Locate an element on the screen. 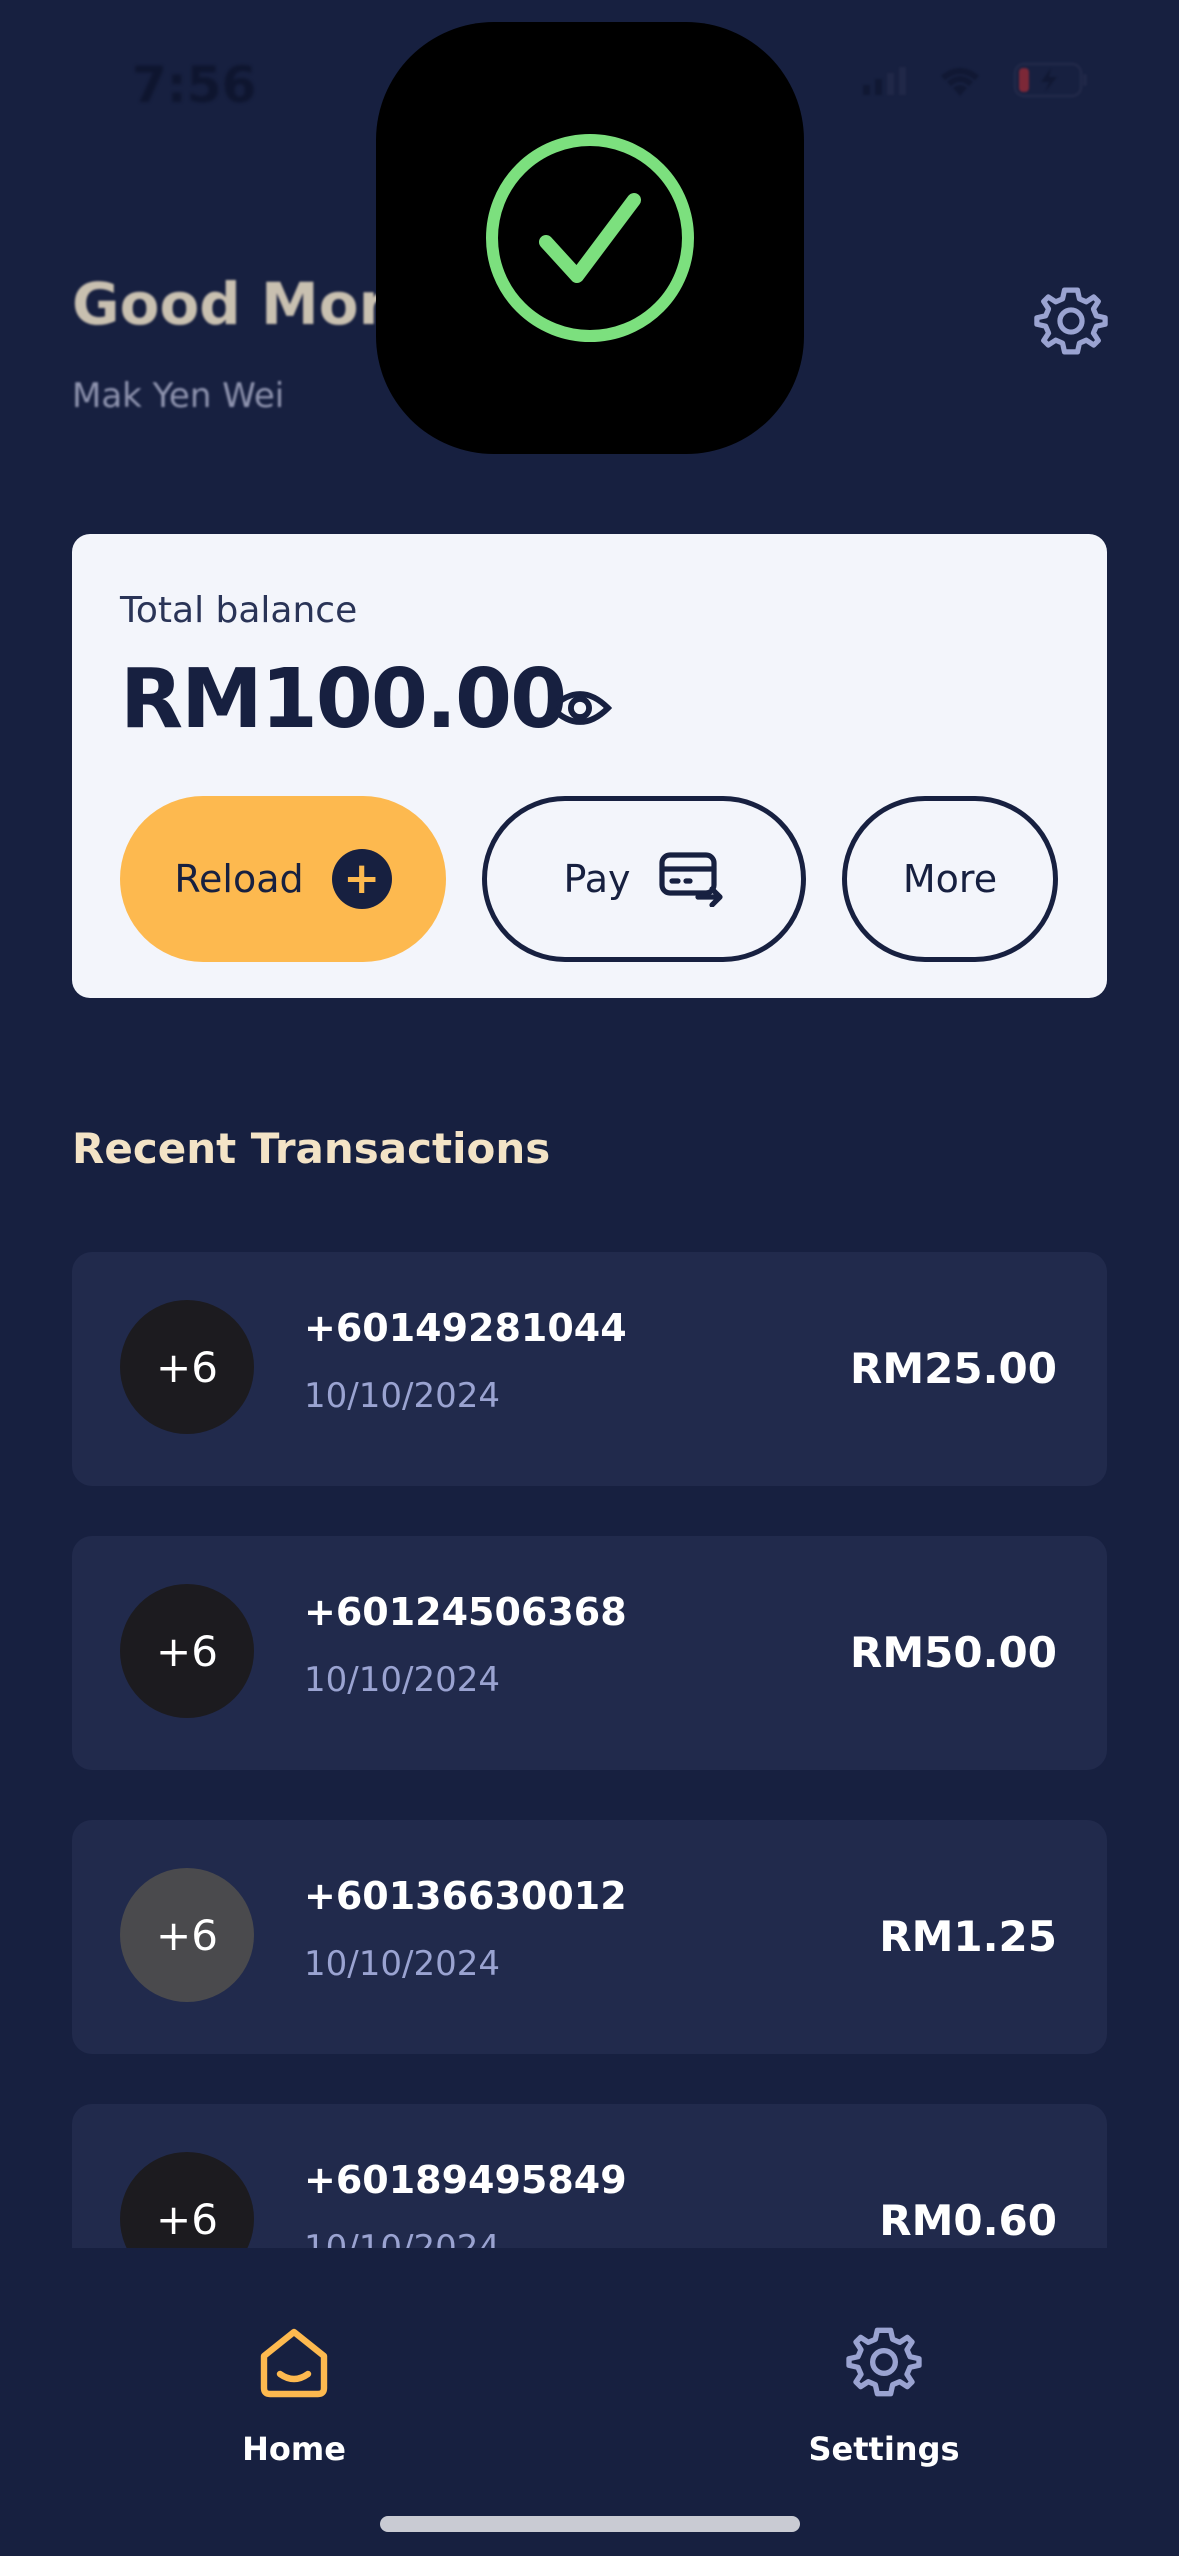 The height and width of the screenshot is (2556, 1179). transaction-row: +6 +60149281044 10/10/2024 RM25.00 is located at coordinates (589, 1369).